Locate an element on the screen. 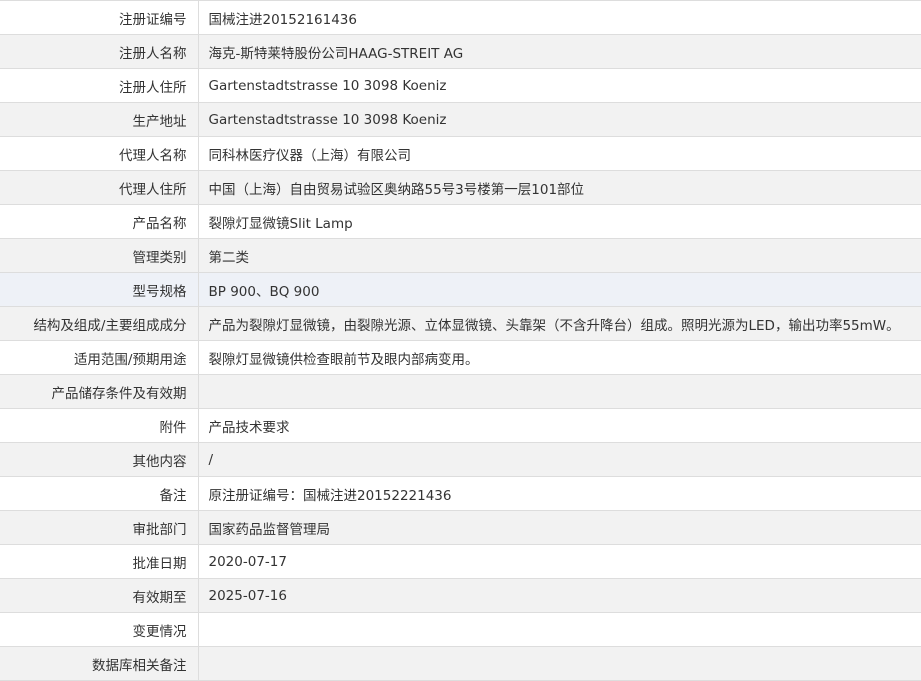 The width and height of the screenshot is (921, 681). table-row: 生产地址 Gartenstadtstrasse 10 3098 Koeniz is located at coordinates (460, 119).